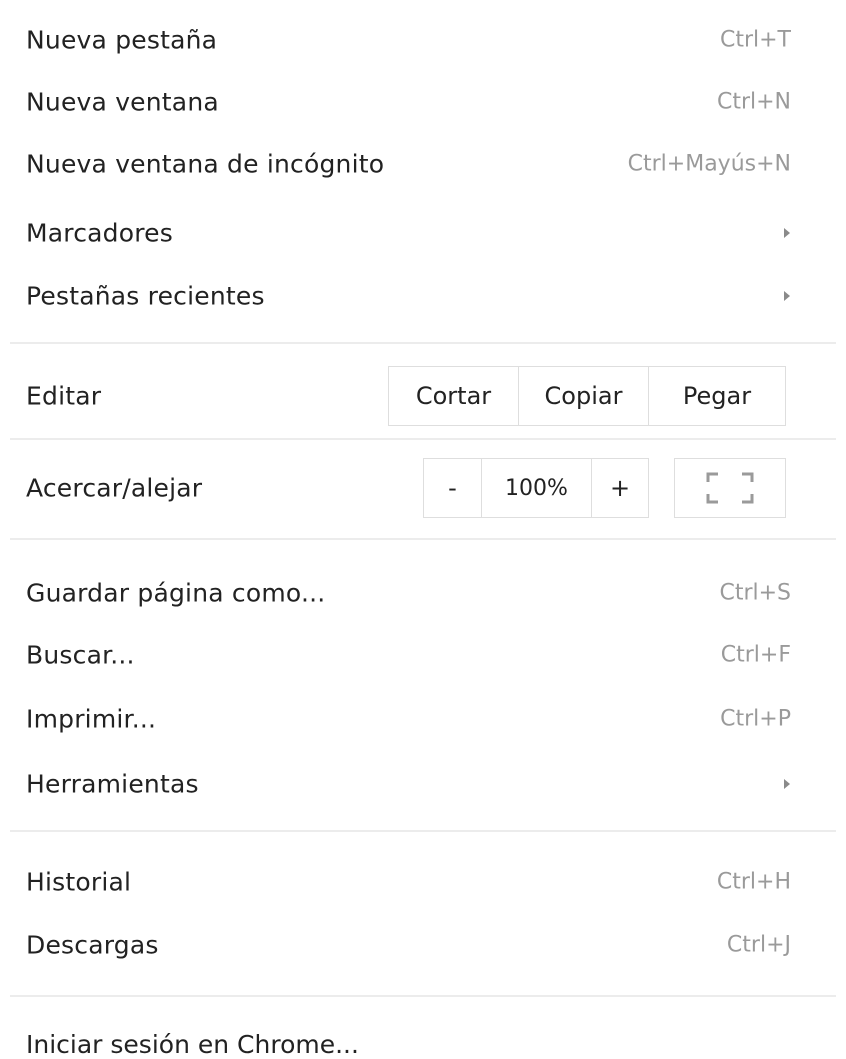 Image resolution: width=846 pixels, height=1059 pixels. Describe the element at coordinates (423, 102) in the screenshot. I see `menu-item-new-window: Nueva ventana Ctrl+N` at that location.